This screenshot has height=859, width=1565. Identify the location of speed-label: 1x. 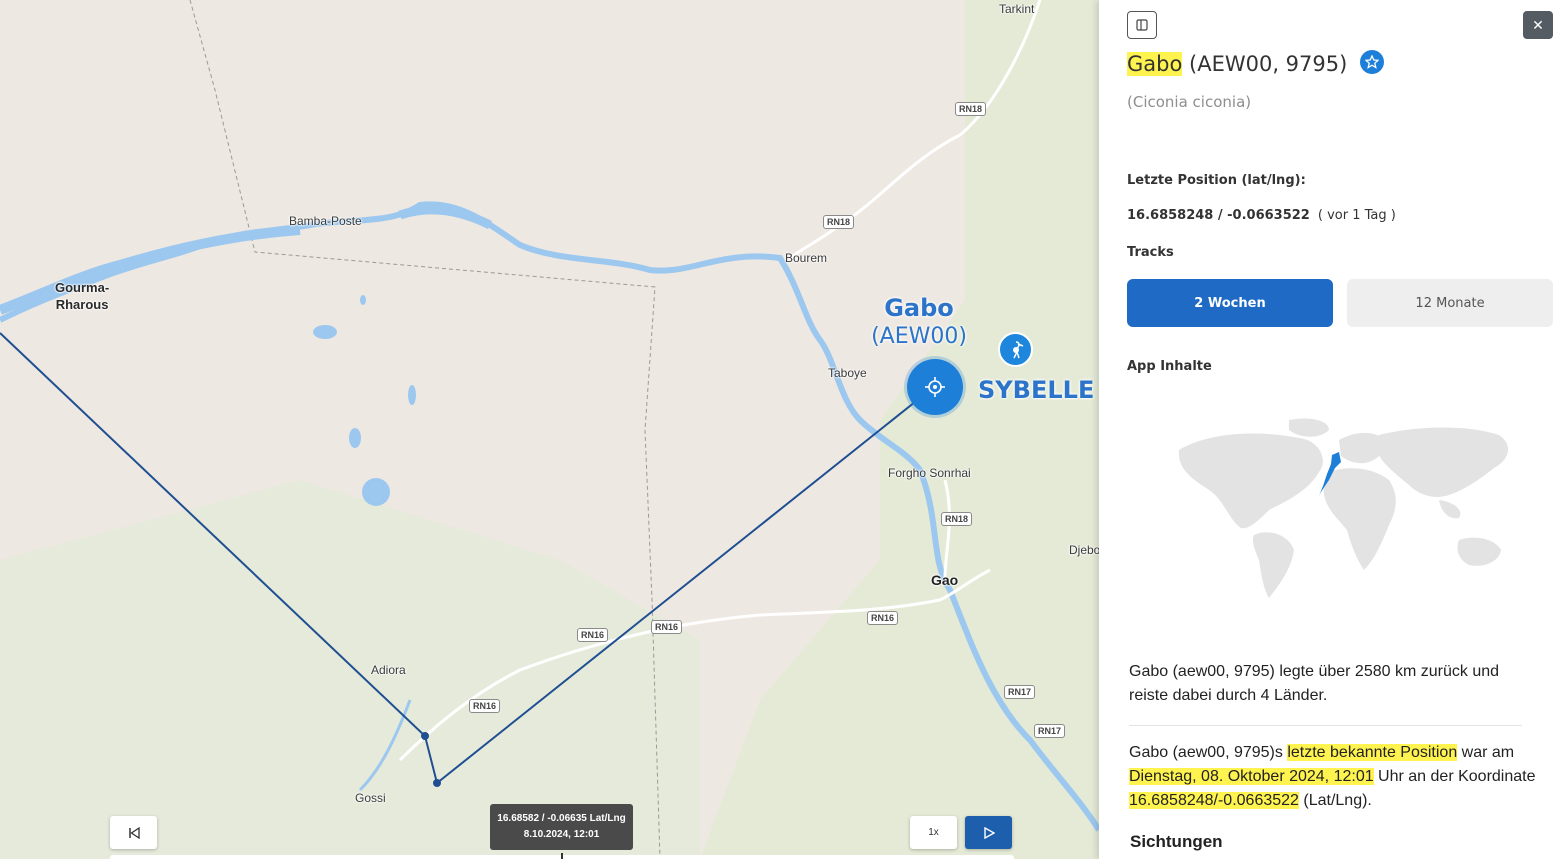
(933, 832).